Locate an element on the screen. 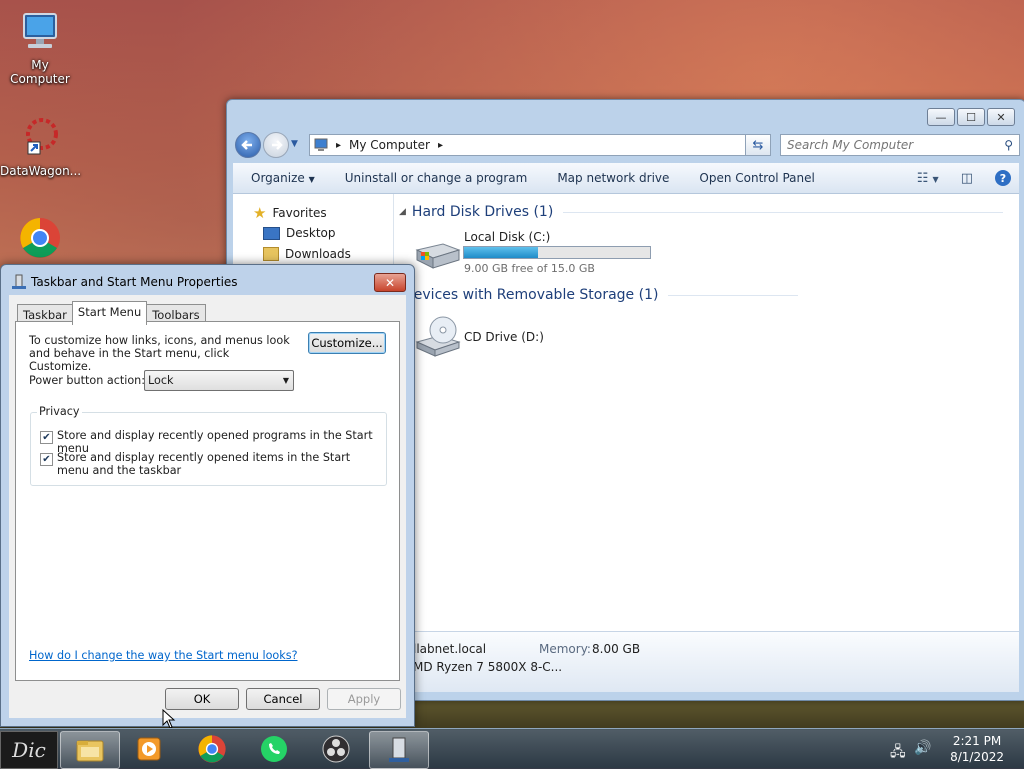 Image resolution: width=1024 pixels, height=769 pixels. search-box: ⚲ is located at coordinates (900, 145).